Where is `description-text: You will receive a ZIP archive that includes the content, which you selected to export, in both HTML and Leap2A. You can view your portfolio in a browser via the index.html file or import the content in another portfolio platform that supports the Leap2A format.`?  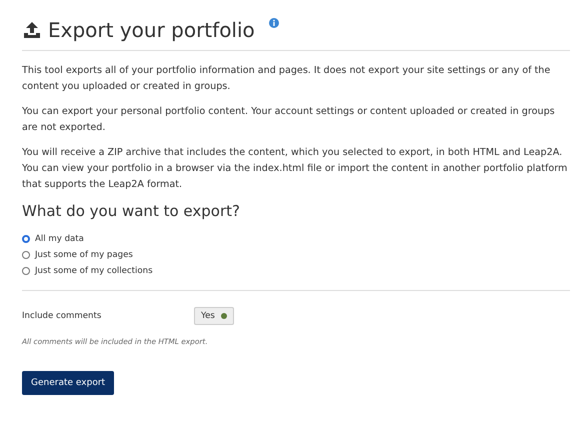 description-text: You will receive a ZIP archive that includes the content, which you selected to export, in both HTML and Leap2A. You can view your portfolio in a browser via the index.html file or import the content in another portfolio platform that supports the Leap2A format. is located at coordinates (295, 169).